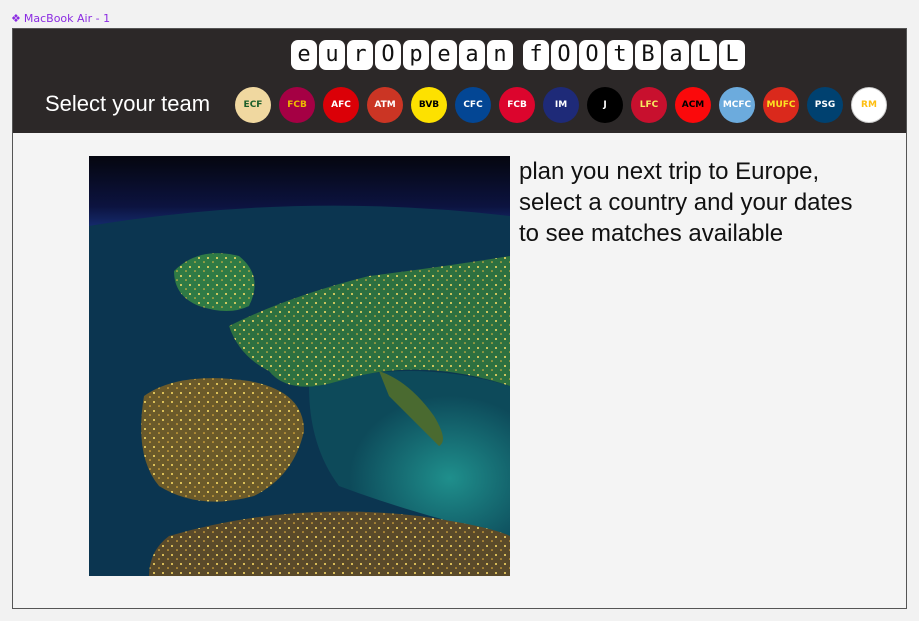 Image resolution: width=919 pixels, height=621 pixels. What do you see at coordinates (869, 105) in the screenshot?
I see `realmadrid-crest-icon: RM` at bounding box center [869, 105].